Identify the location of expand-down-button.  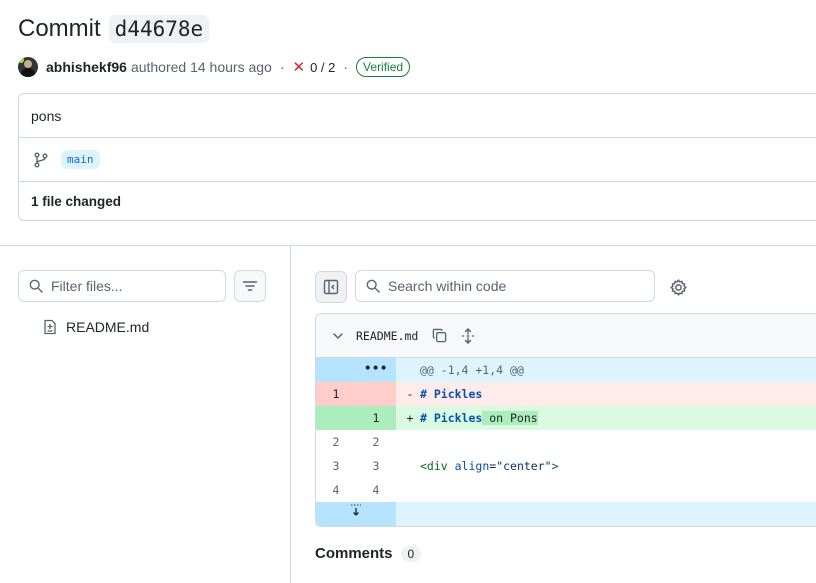
(356, 514).